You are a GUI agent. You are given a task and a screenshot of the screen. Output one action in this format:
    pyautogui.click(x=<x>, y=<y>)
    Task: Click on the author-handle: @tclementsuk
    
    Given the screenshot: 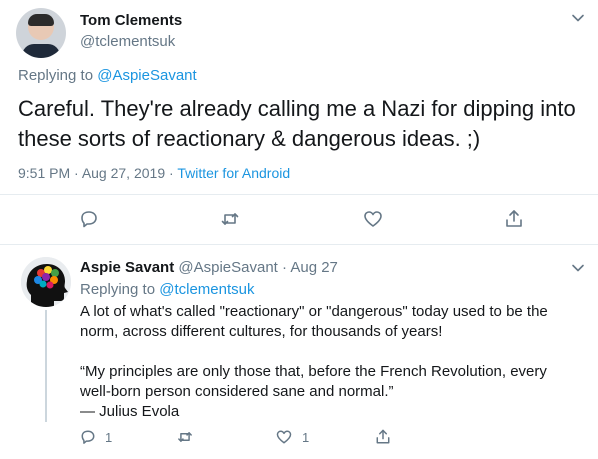 What is the action you would take?
    pyautogui.click(x=127, y=41)
    